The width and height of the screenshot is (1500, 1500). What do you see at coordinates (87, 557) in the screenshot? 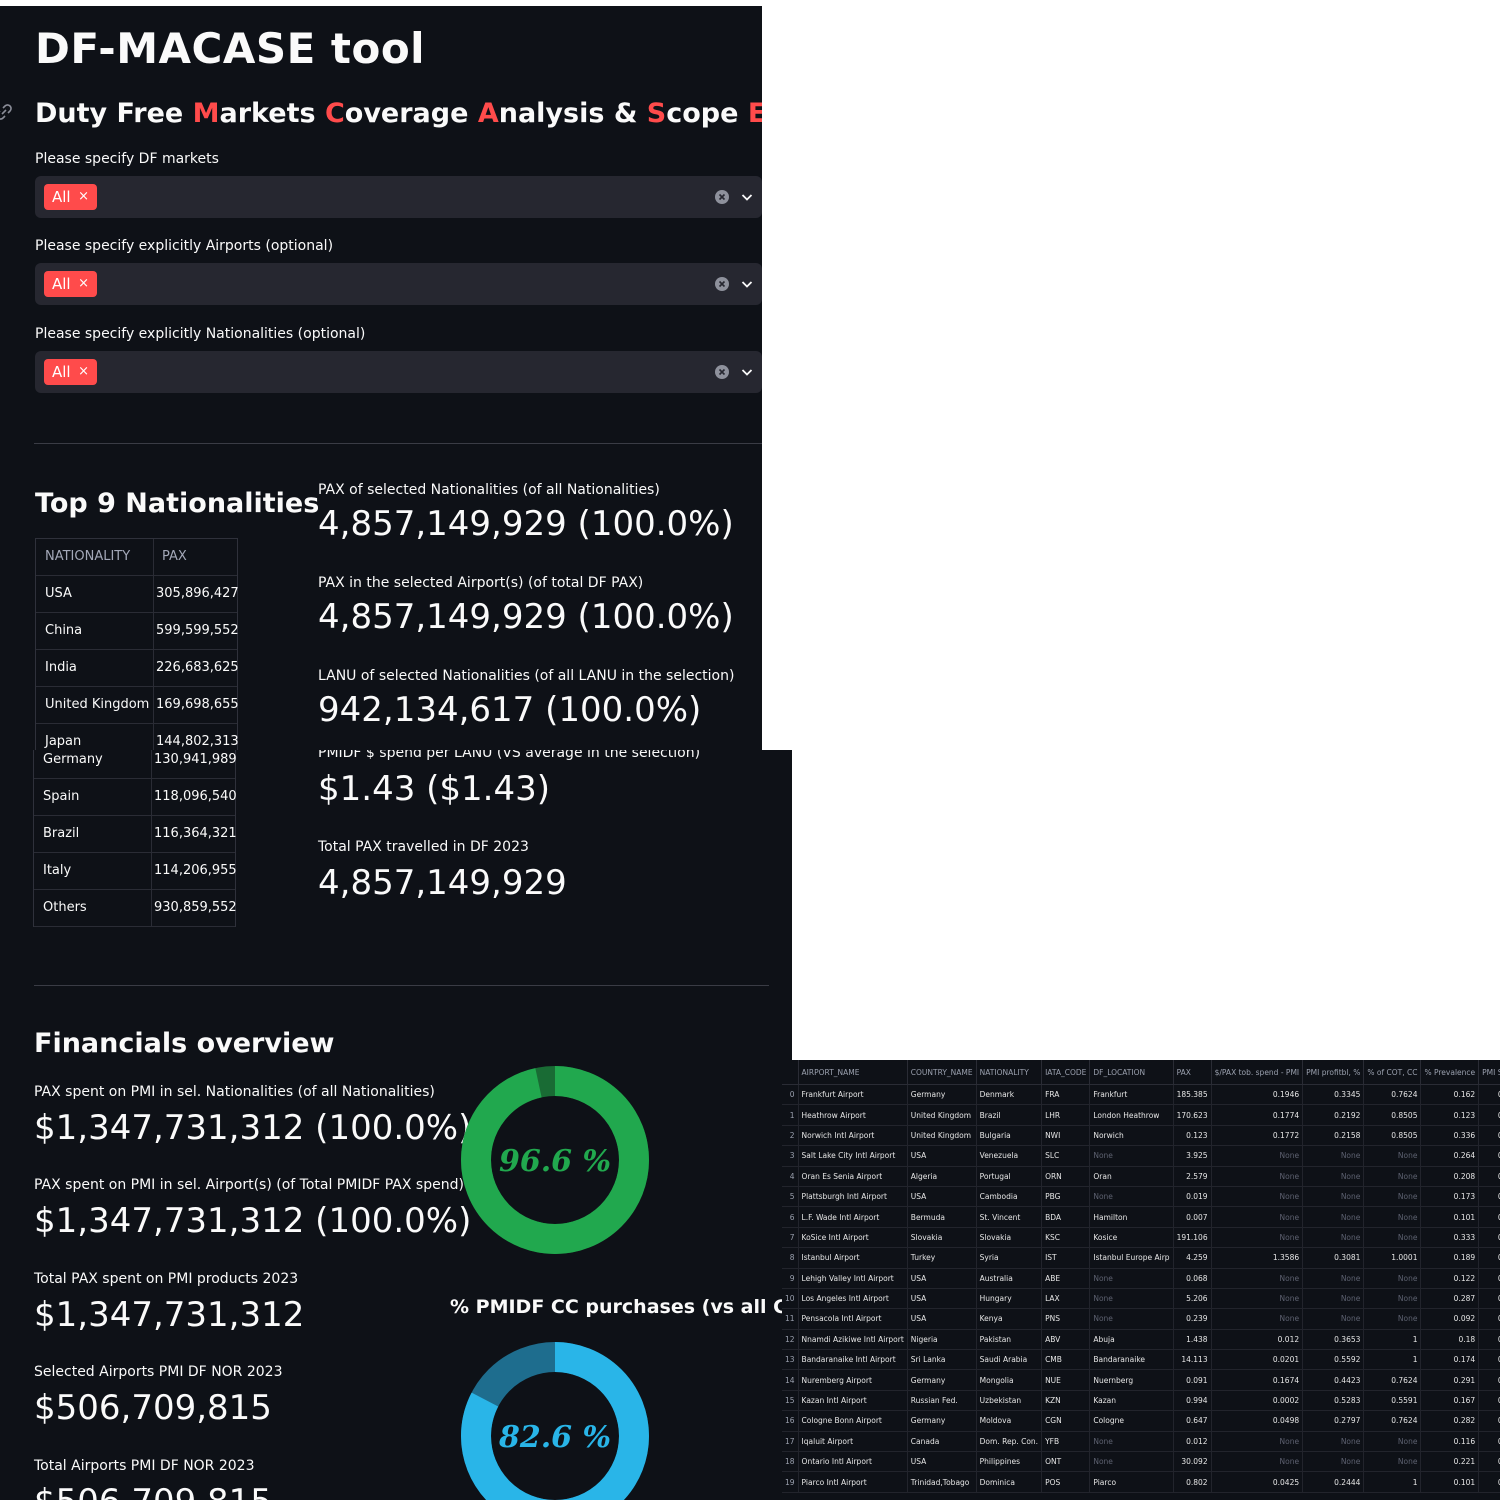
I see `column-header: NATIONALITY` at bounding box center [87, 557].